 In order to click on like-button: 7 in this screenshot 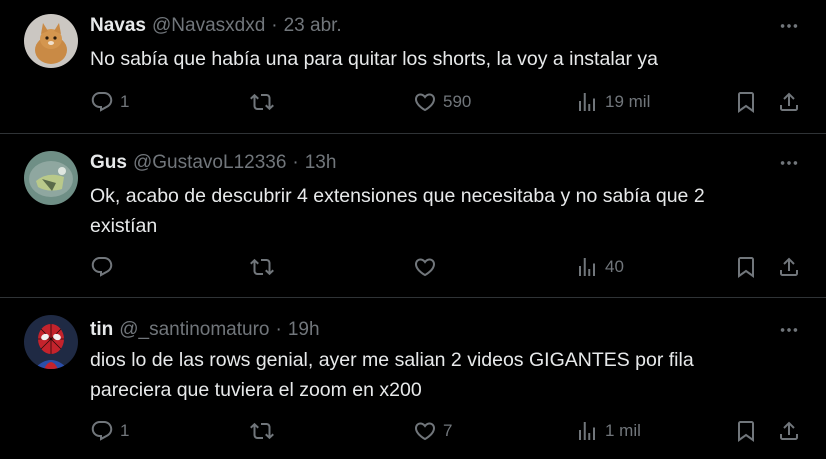, I will do `click(432, 431)`.